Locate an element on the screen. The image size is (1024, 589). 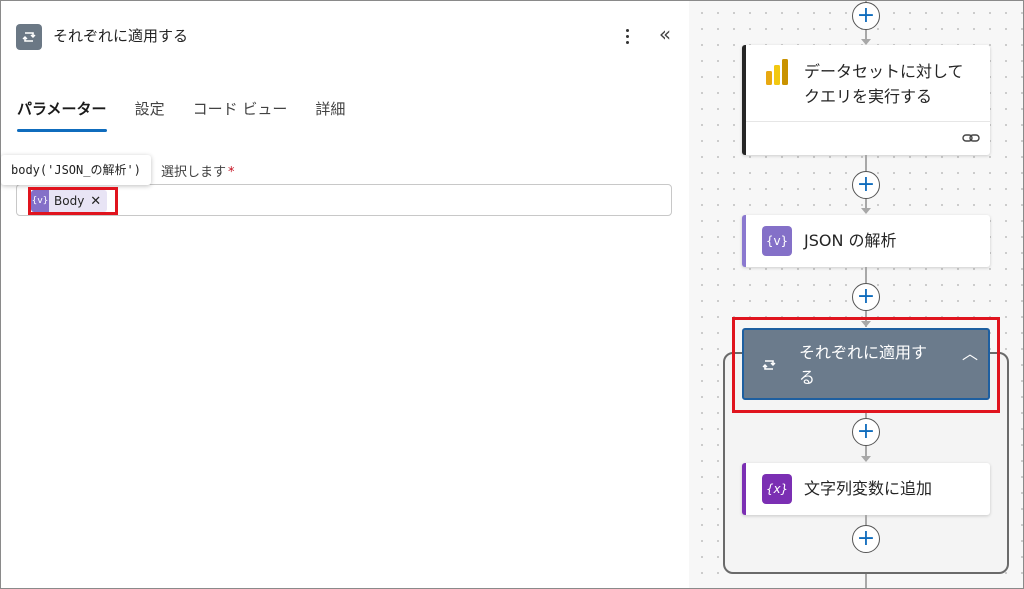
append-string-variable-card: {x} 文字列変数に追加 is located at coordinates (866, 489).